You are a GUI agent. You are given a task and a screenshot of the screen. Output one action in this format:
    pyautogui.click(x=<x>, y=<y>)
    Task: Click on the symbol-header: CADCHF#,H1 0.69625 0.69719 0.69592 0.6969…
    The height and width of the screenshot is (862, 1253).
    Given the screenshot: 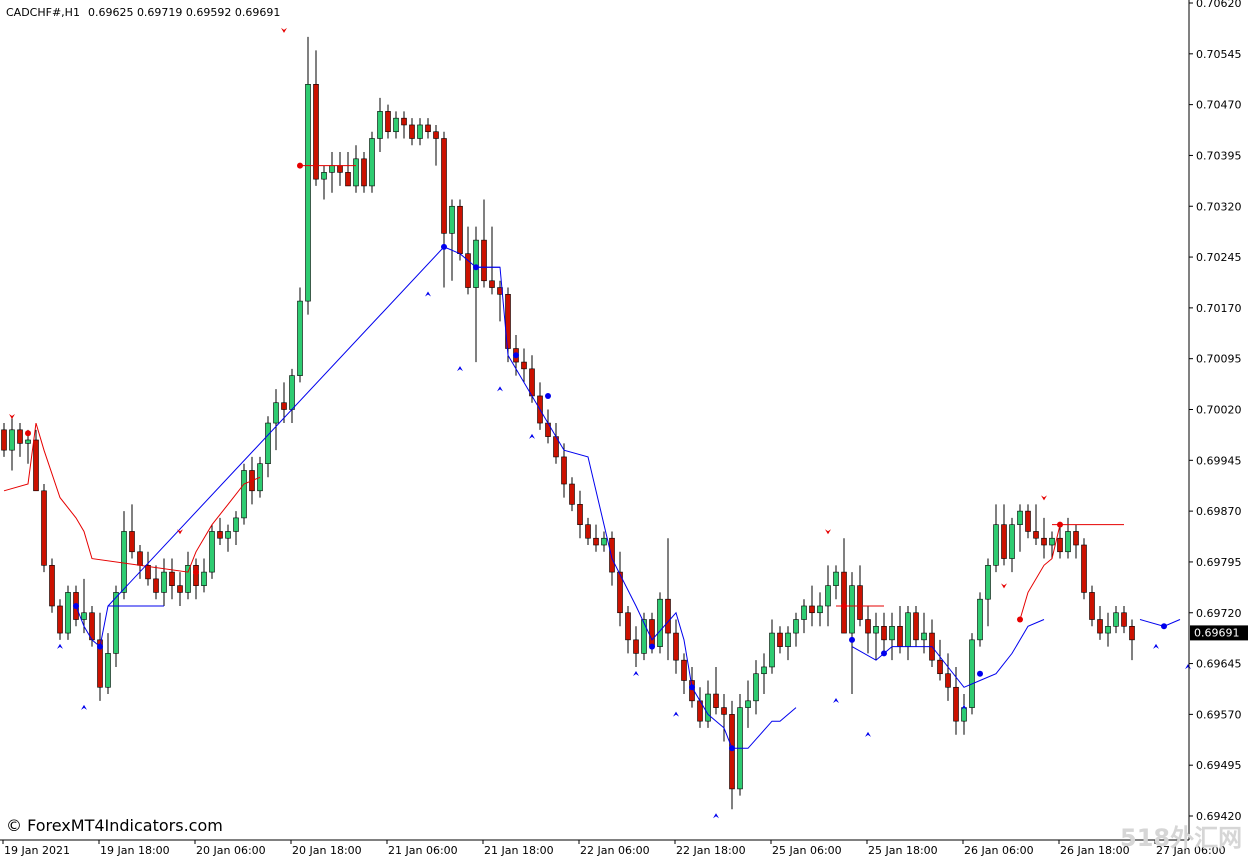 What is the action you would take?
    pyautogui.click(x=143, y=12)
    